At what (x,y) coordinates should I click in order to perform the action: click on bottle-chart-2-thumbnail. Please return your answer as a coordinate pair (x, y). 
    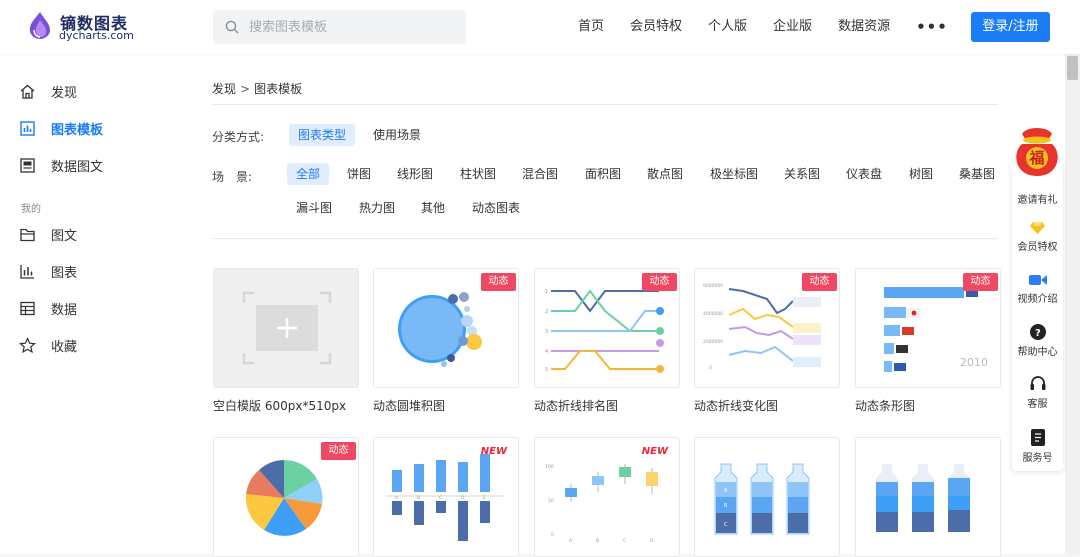
    Looking at the image, I should click on (923, 498).